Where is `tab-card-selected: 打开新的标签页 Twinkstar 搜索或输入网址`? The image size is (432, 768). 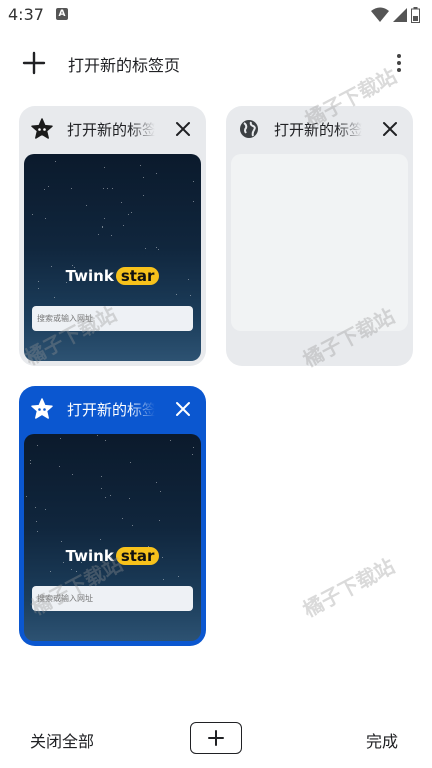
tab-card-selected: 打开新的标签页 Twinkstar 搜索或输入网址 is located at coordinates (112, 516).